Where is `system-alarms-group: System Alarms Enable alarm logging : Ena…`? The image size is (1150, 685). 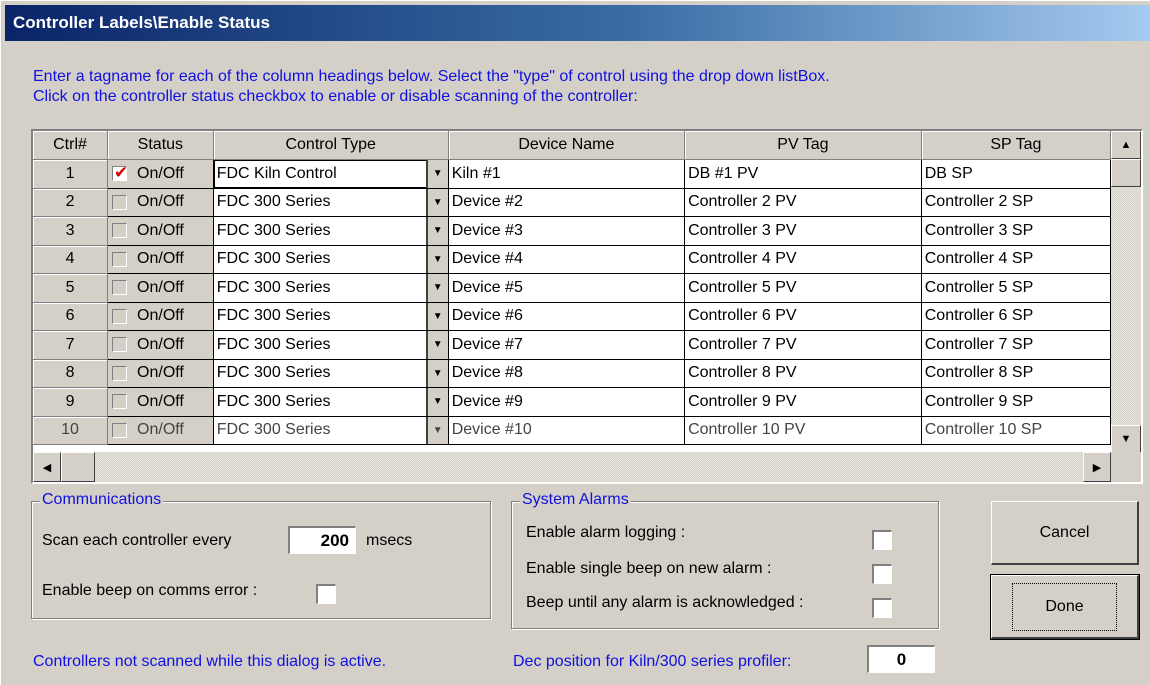 system-alarms-group: System Alarms Enable alarm logging : Ena… is located at coordinates (725, 560).